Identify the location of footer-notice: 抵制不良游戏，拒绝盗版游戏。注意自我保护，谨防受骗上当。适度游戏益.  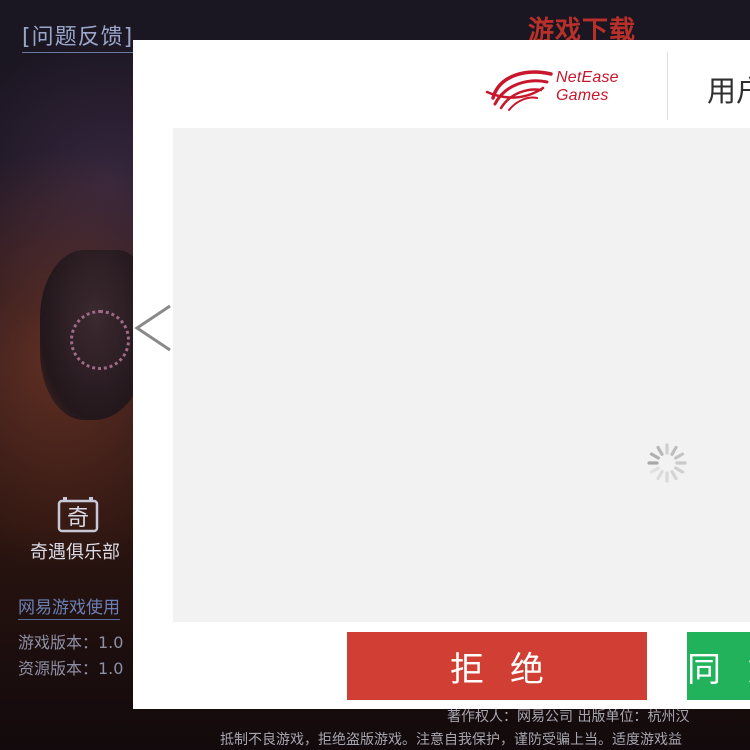
(451, 740).